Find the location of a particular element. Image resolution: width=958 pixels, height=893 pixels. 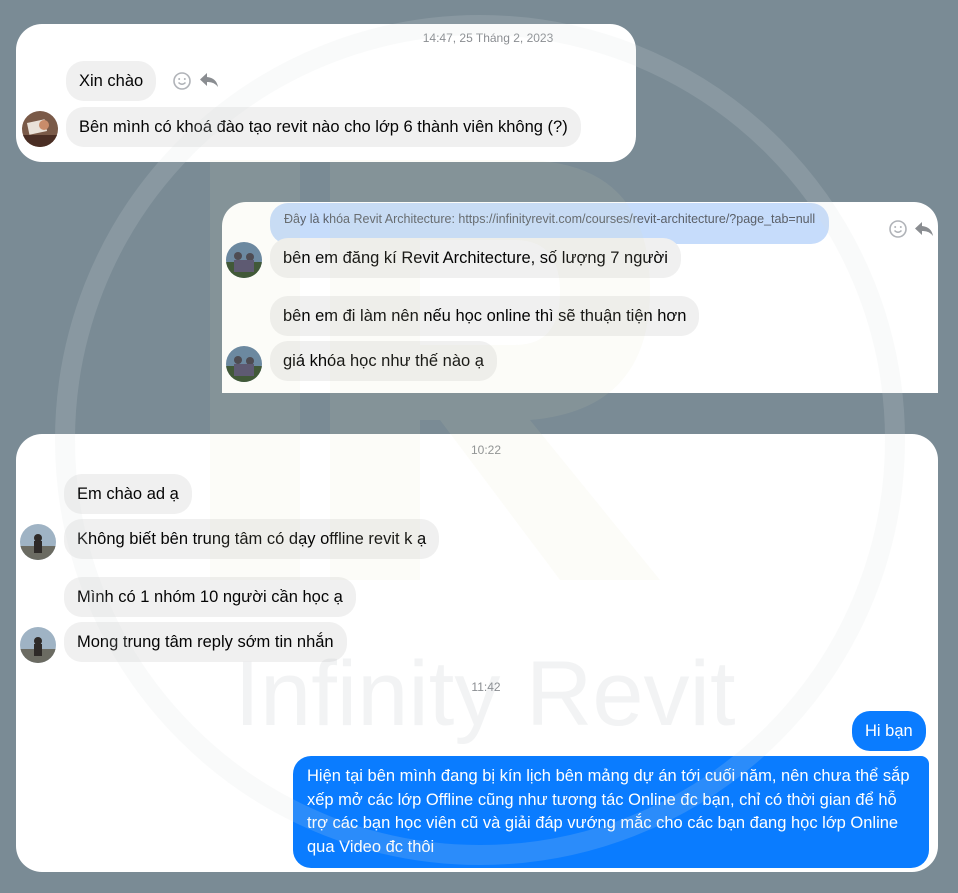

outgoing-message-bubble: Hi bạn is located at coordinates (889, 731).